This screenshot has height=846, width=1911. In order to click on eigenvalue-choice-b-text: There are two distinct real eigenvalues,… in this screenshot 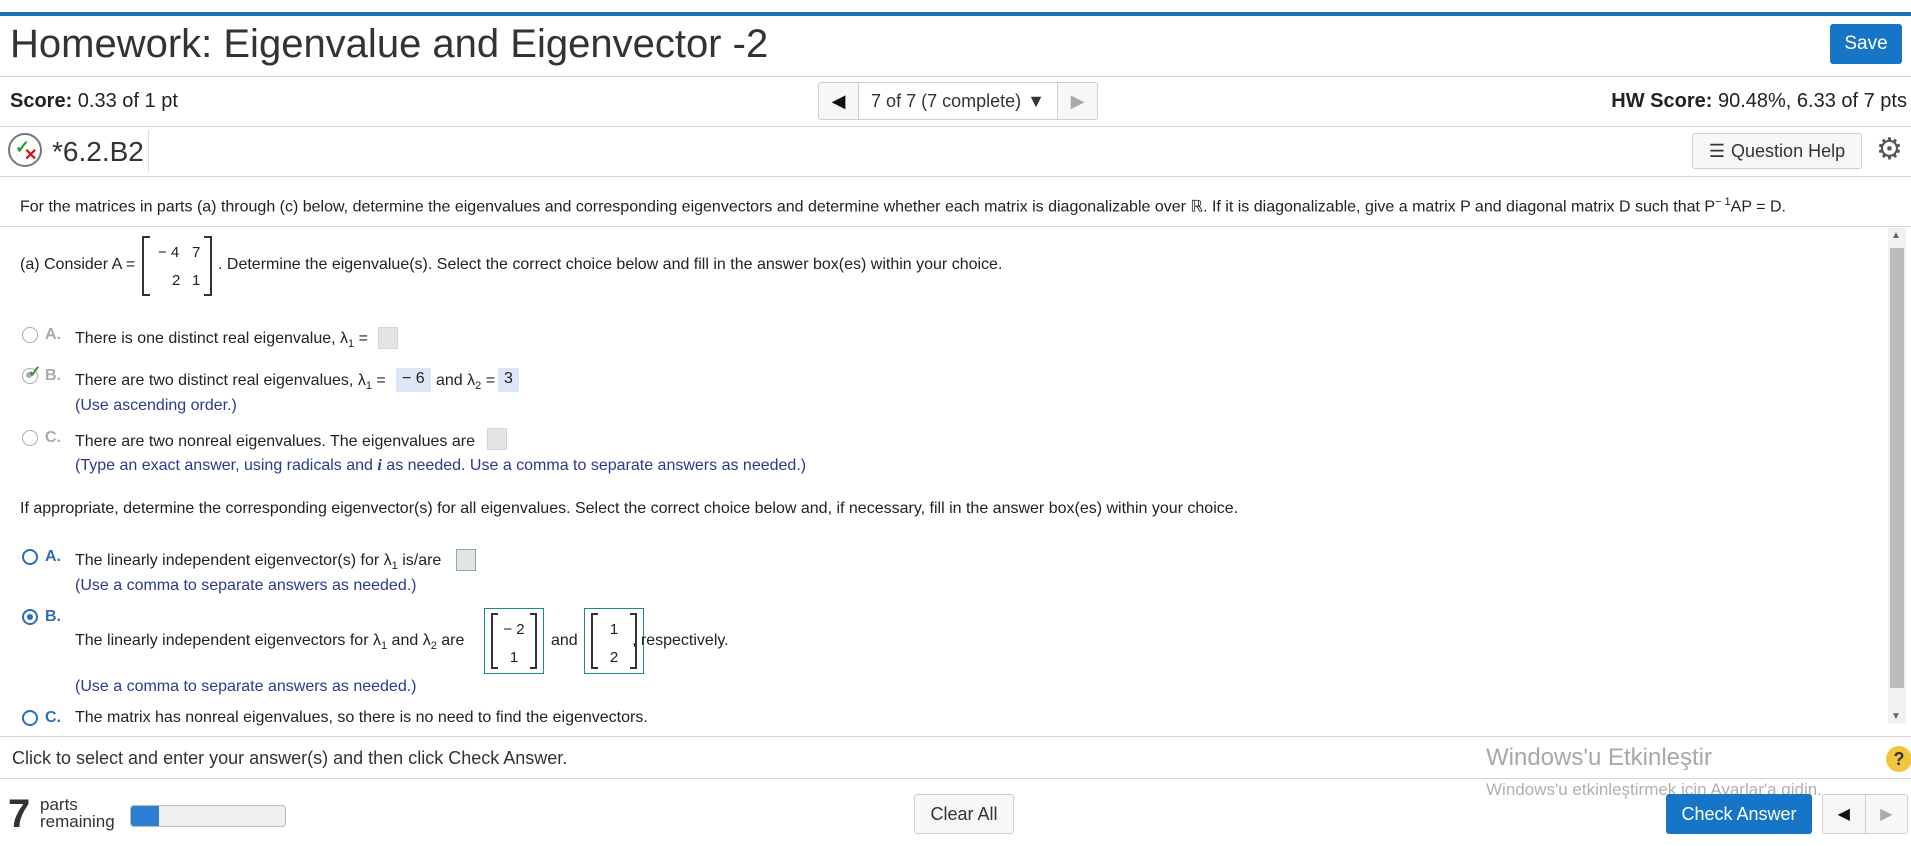, I will do `click(230, 382)`.